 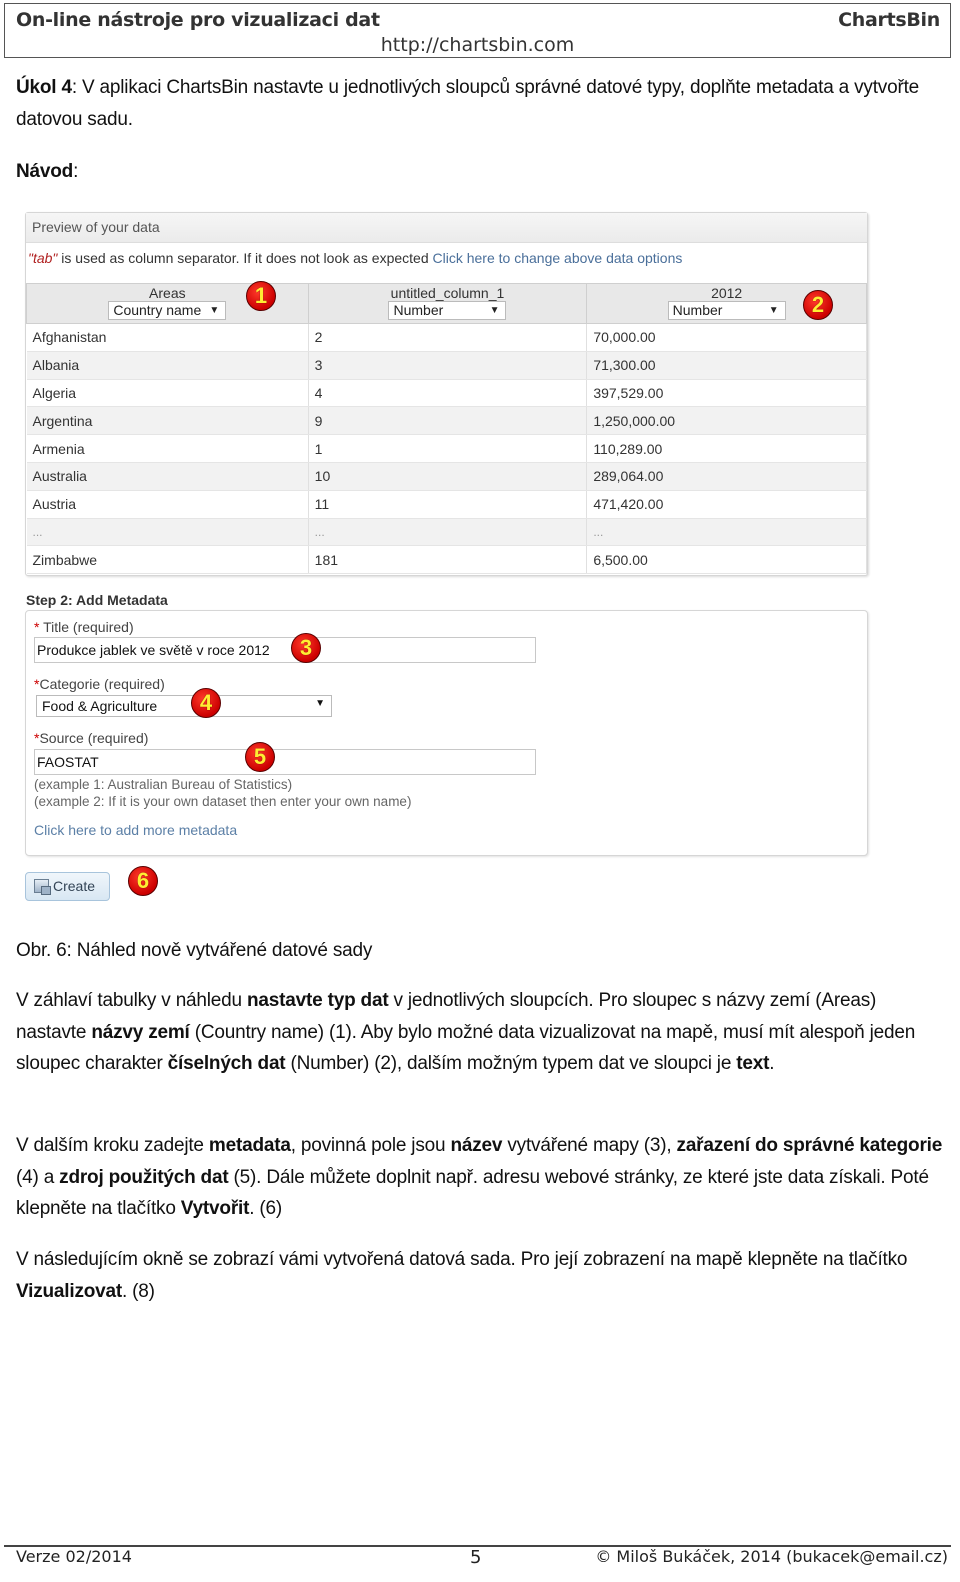 I want to click on table-row: Argentina 9 1,250,000.00, so click(x=446, y=421).